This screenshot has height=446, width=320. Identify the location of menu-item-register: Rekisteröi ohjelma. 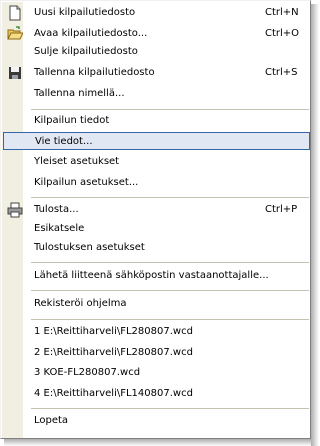
(156, 304).